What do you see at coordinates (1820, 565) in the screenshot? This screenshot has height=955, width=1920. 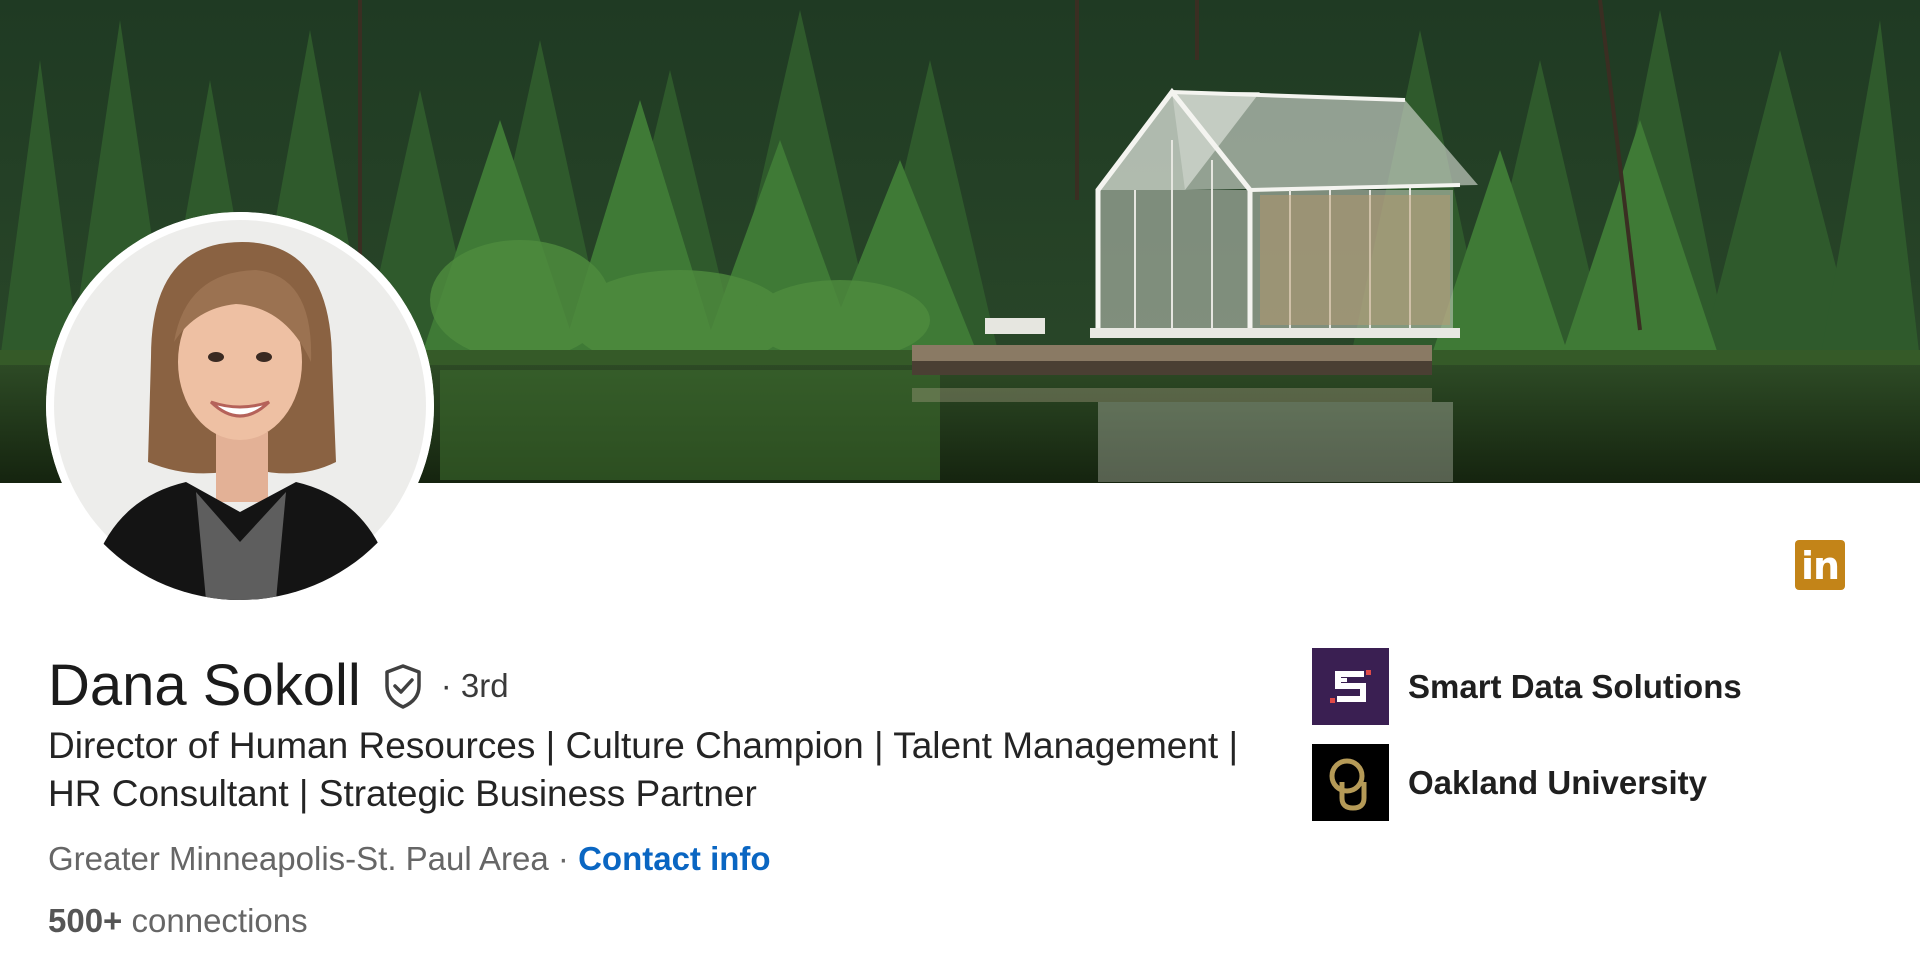 I see `linkedin-icon: in` at bounding box center [1820, 565].